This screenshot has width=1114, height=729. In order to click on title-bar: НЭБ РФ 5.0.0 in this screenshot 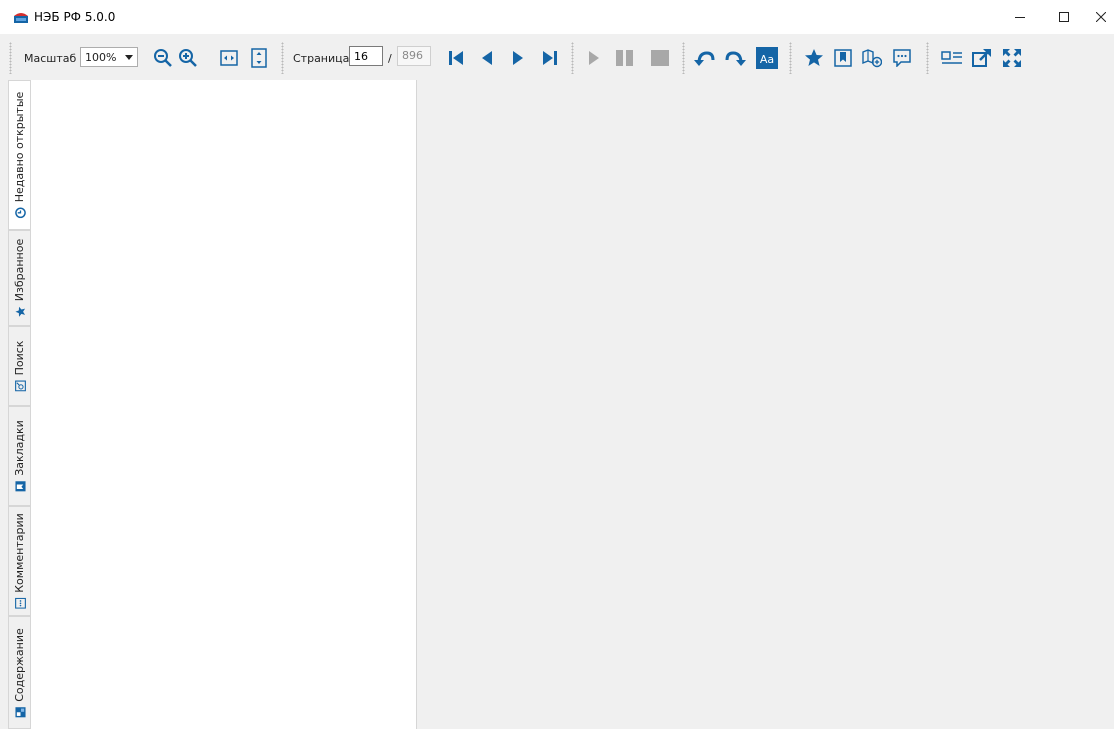, I will do `click(557, 17)`.